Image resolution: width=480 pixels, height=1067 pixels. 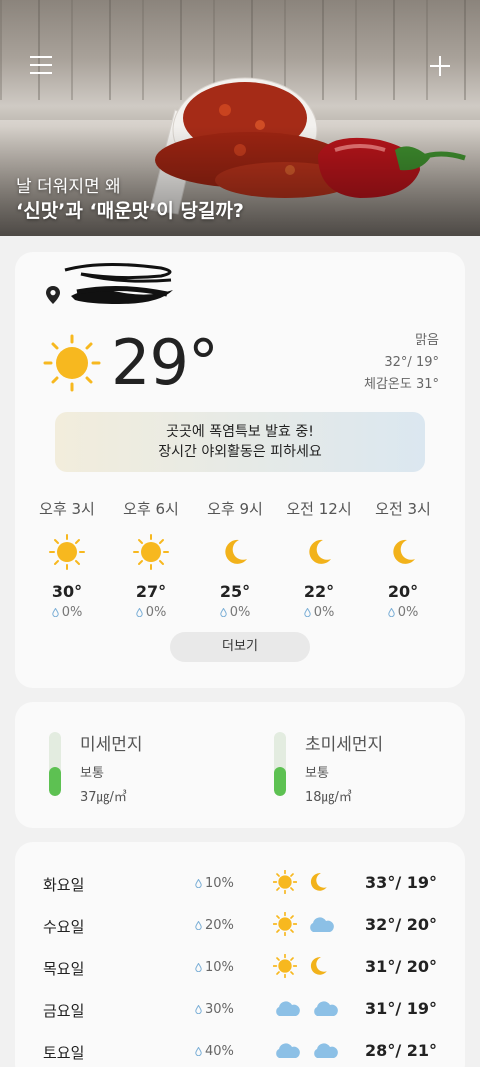 I want to click on alert-line-1: 곳곳에 폭염특보 발효 중!, so click(x=240, y=432).